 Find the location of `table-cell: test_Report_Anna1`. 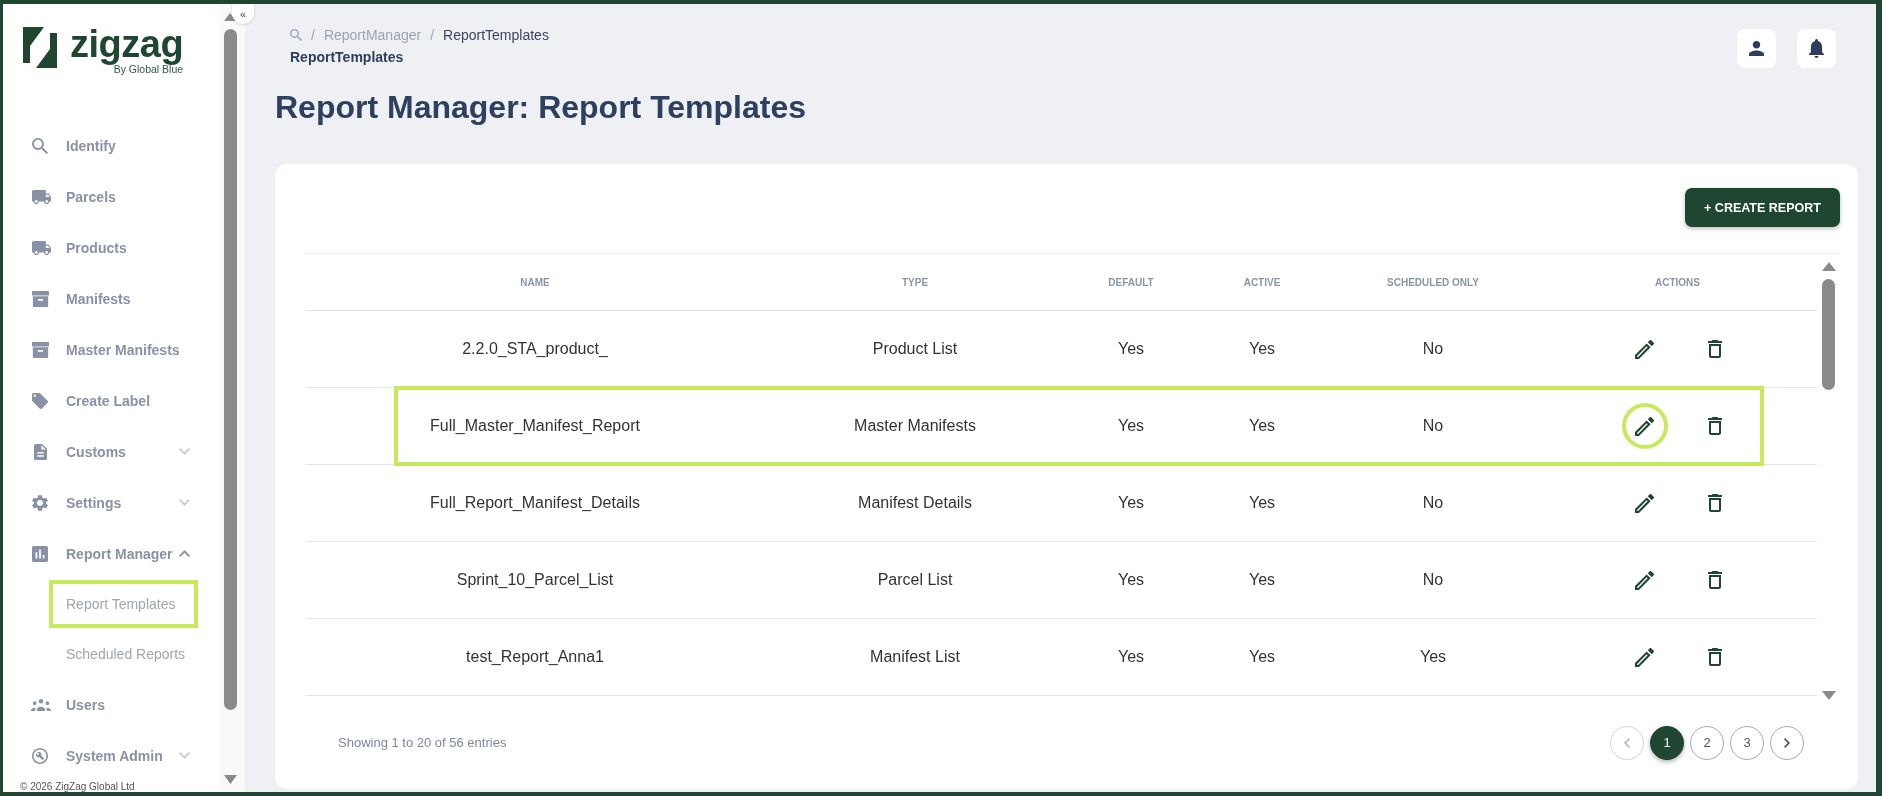

table-cell: test_Report_Anna1 is located at coordinates (535, 657).